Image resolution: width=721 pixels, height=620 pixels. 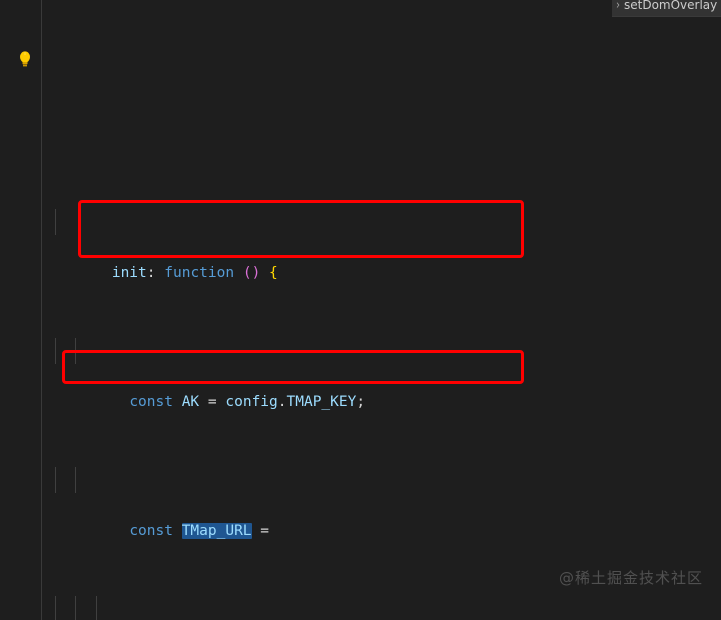 What do you see at coordinates (321, 401) in the screenshot?
I see `token-property: TMAP_KEY` at bounding box center [321, 401].